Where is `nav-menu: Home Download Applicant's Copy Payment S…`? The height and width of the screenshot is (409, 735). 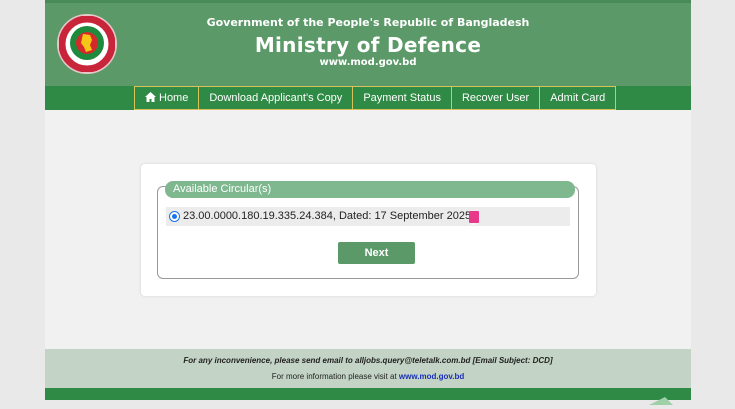 nav-menu: Home Download Applicant's Copy Payment S… is located at coordinates (375, 98).